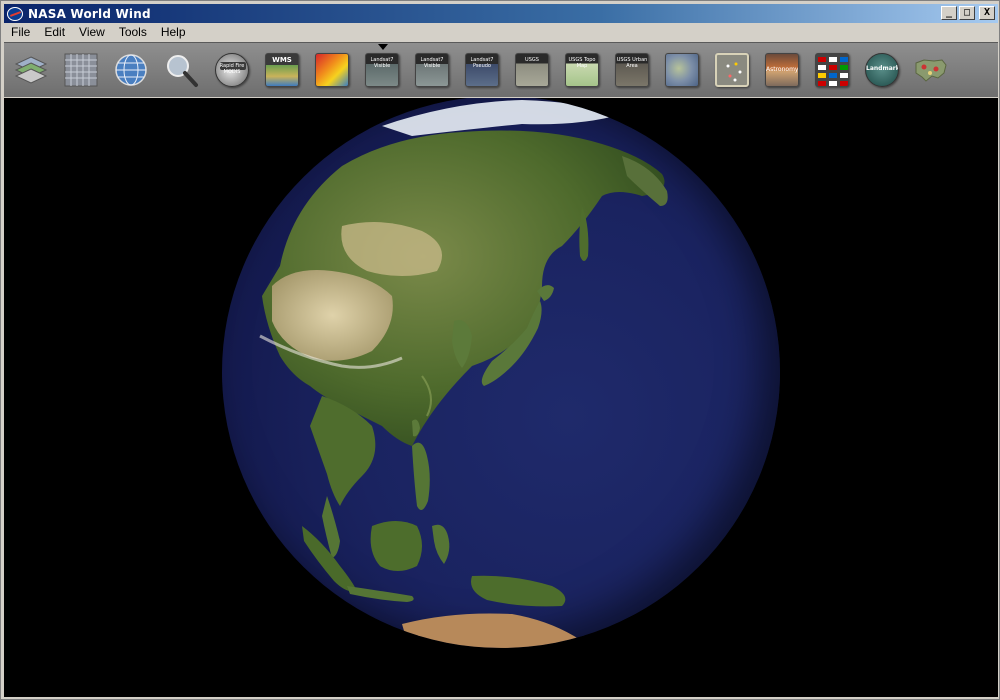 The image size is (1000, 700). I want to click on blue-marble-icon, so click(682, 70).